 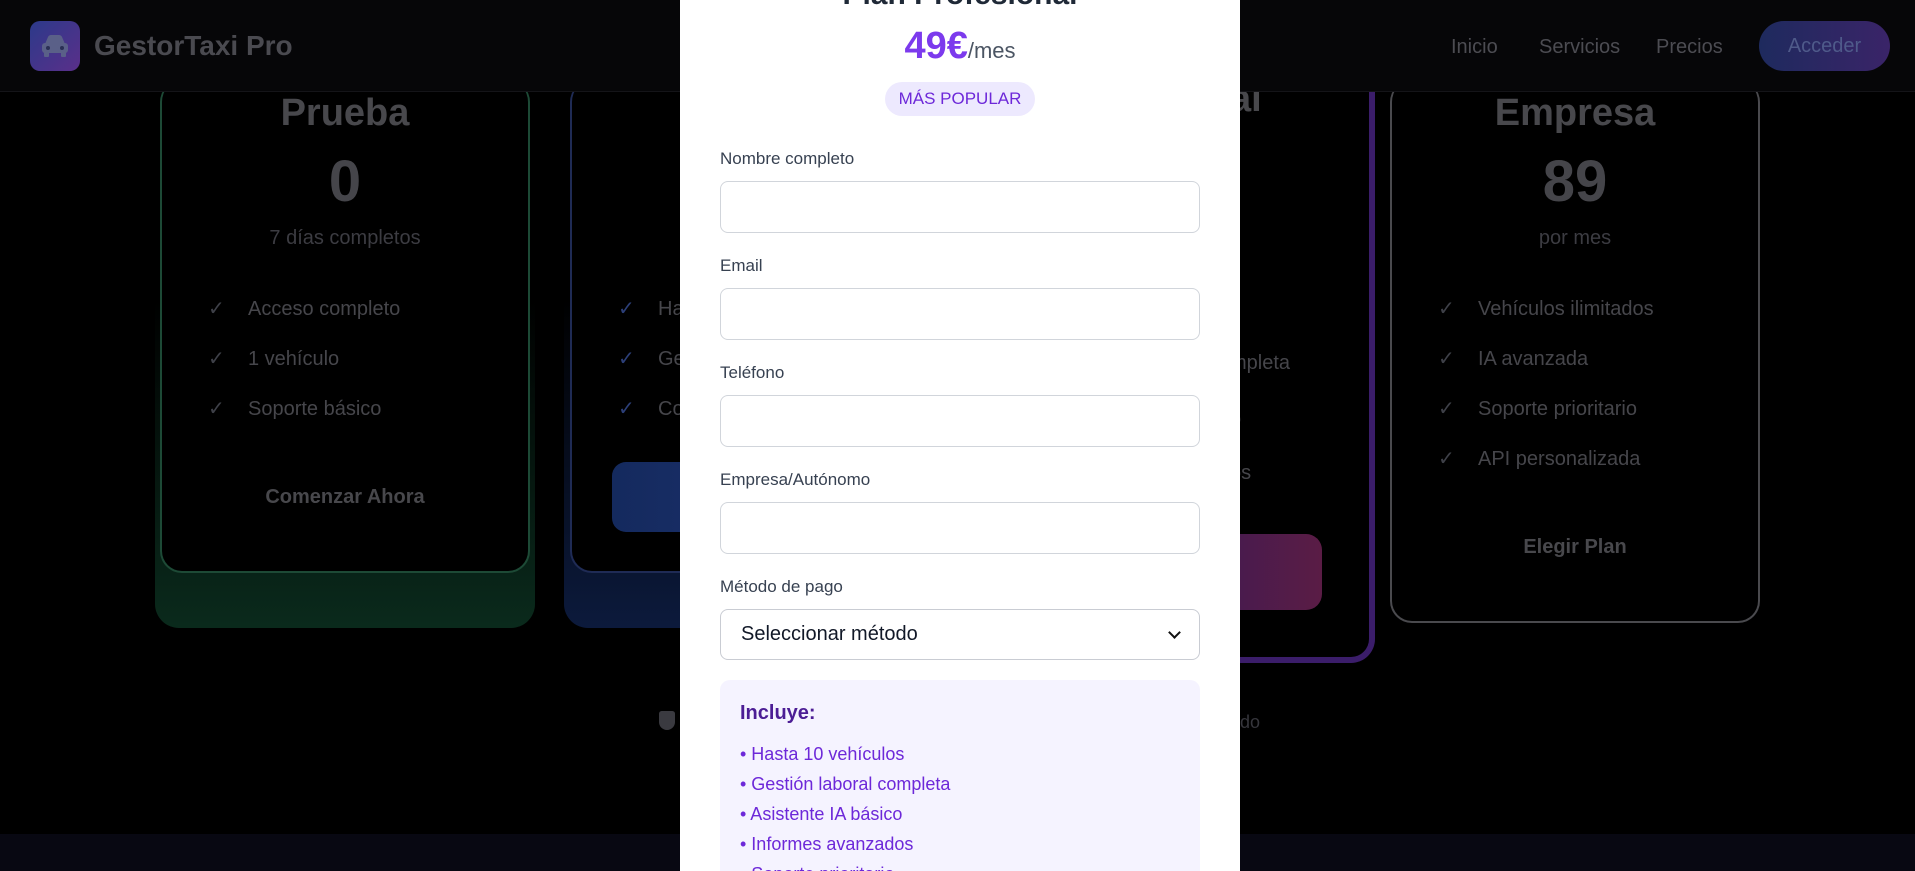 What do you see at coordinates (1539, 459) in the screenshot?
I see `feature-item: ✓ API personalizada` at bounding box center [1539, 459].